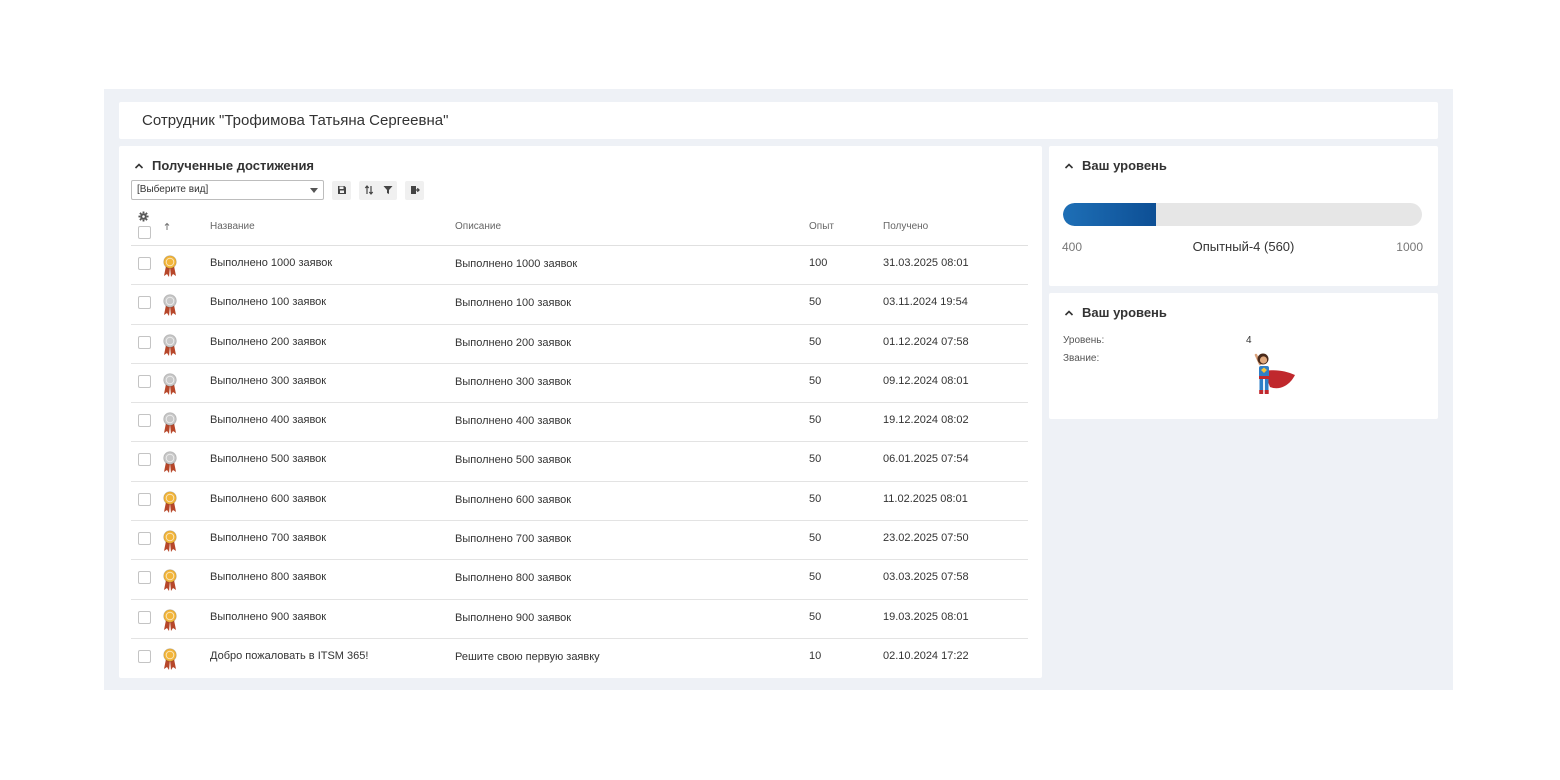  I want to click on sort-icon, so click(368, 190).